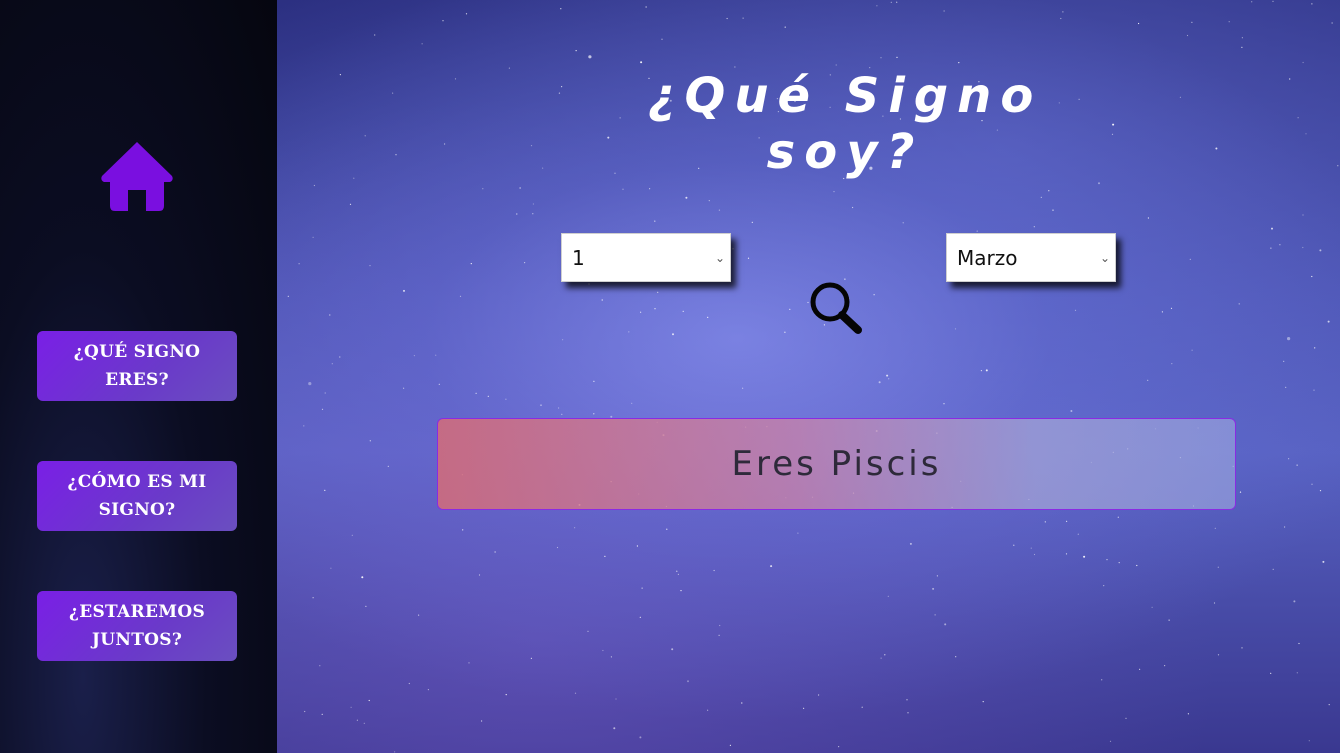 This screenshot has height=753, width=1340. I want to click on result-box: Eres Piscis, so click(836, 464).